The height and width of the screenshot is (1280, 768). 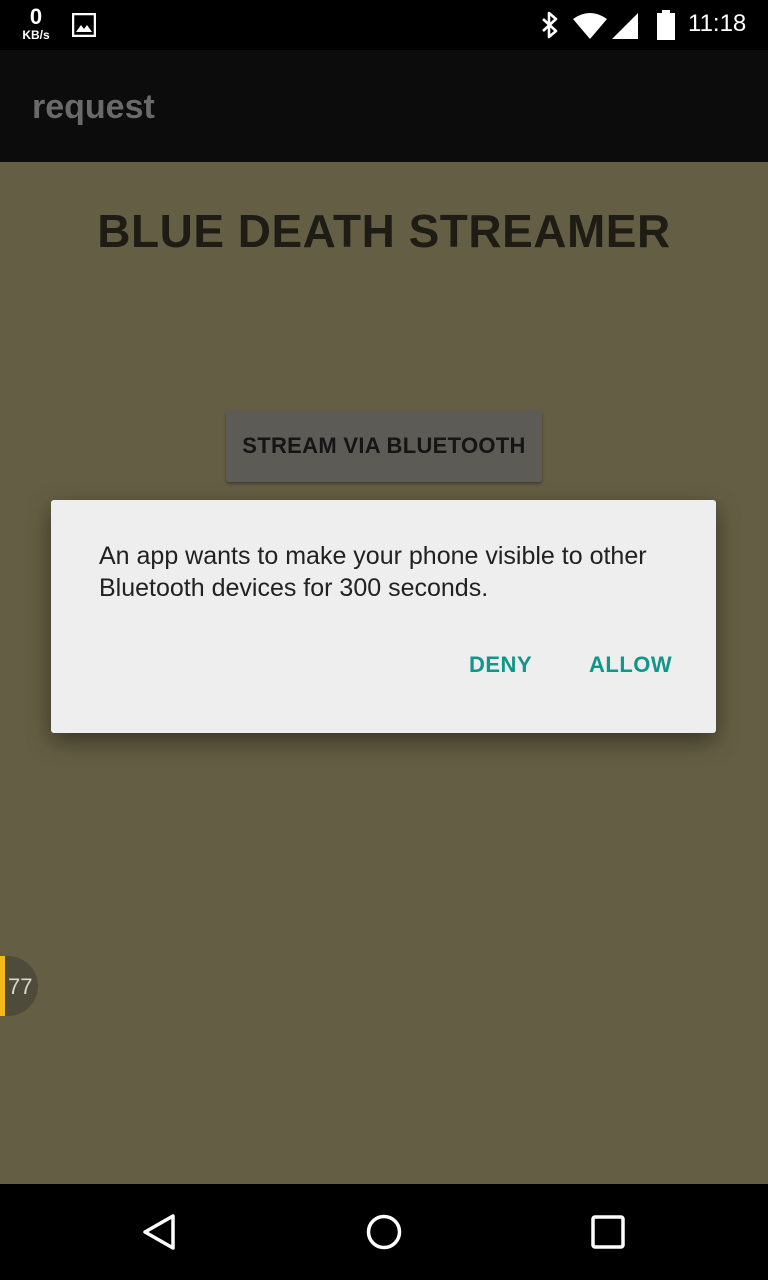 I want to click on wifi-icon, so click(x=590, y=26).